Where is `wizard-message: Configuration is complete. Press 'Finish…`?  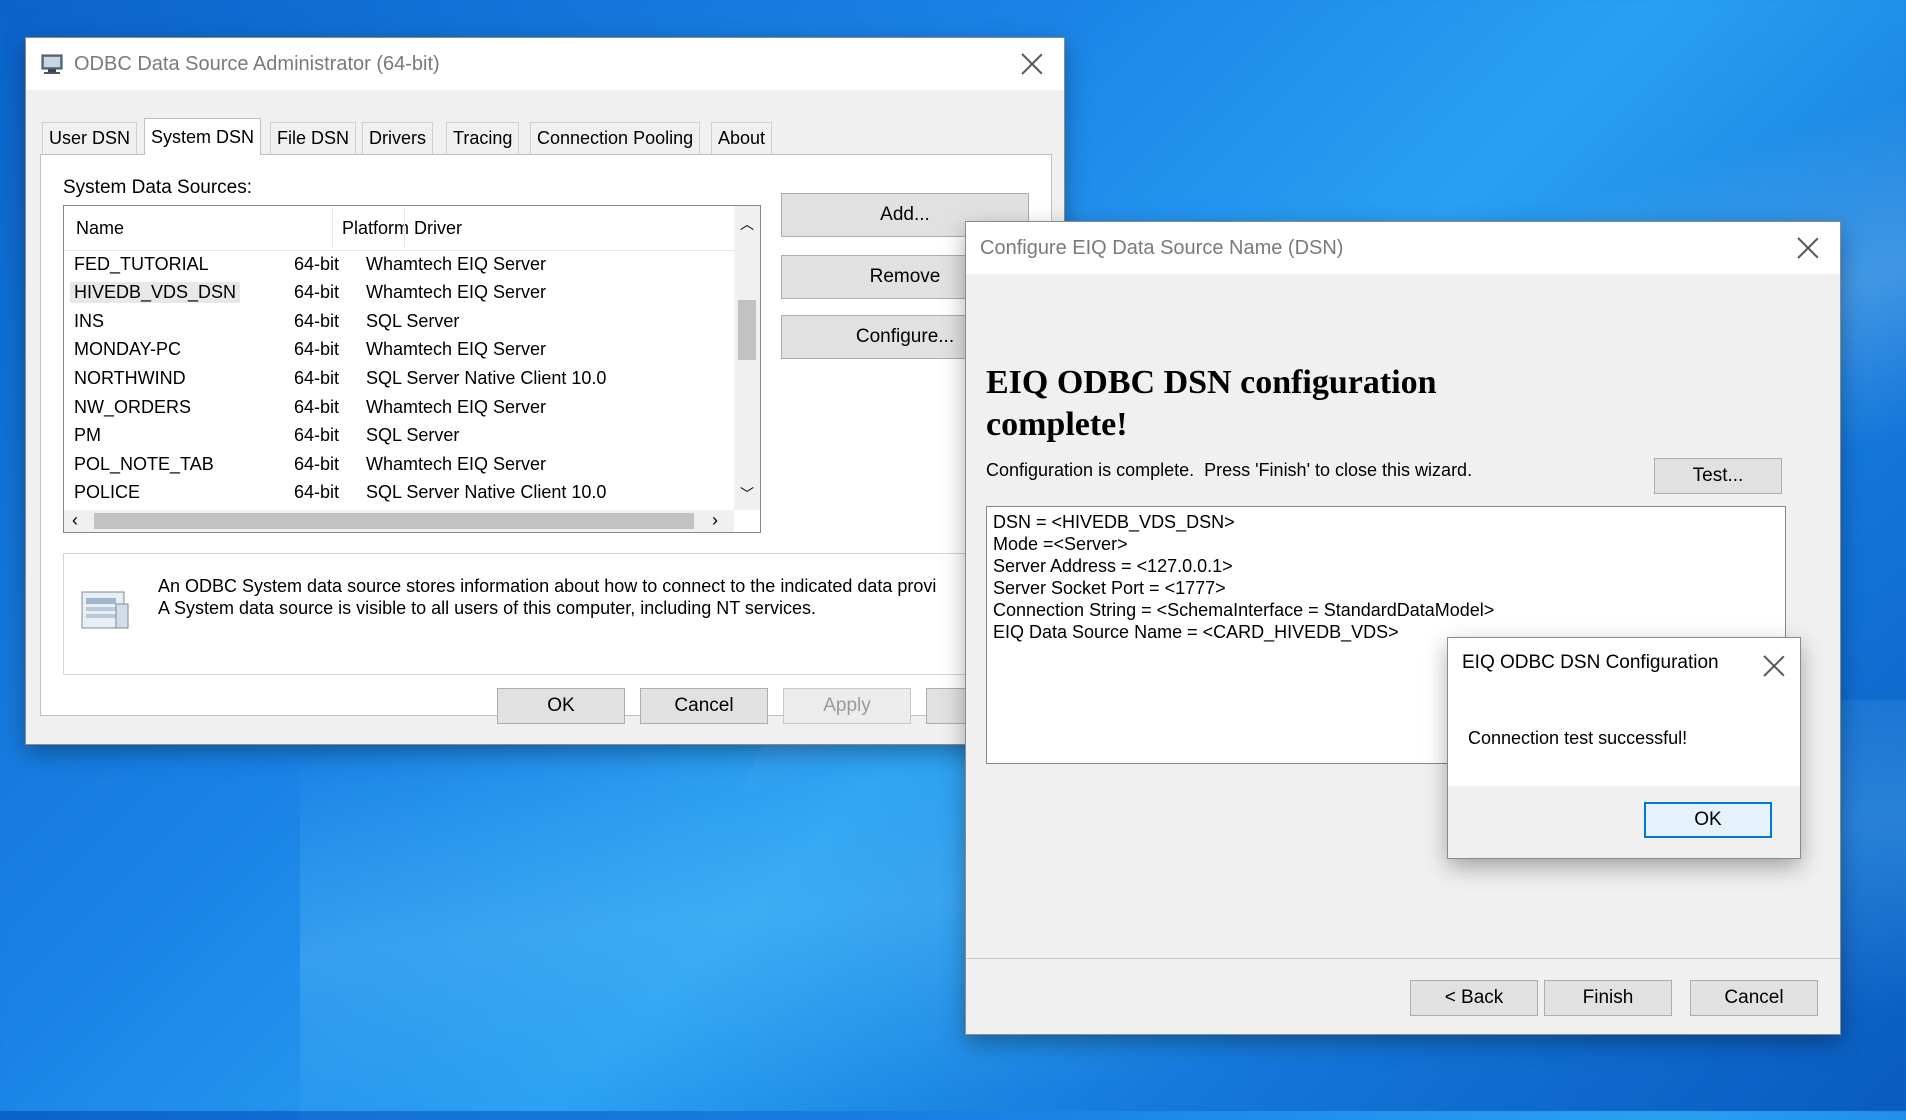 wizard-message: Configuration is complete. Press 'Finish… is located at coordinates (1229, 470).